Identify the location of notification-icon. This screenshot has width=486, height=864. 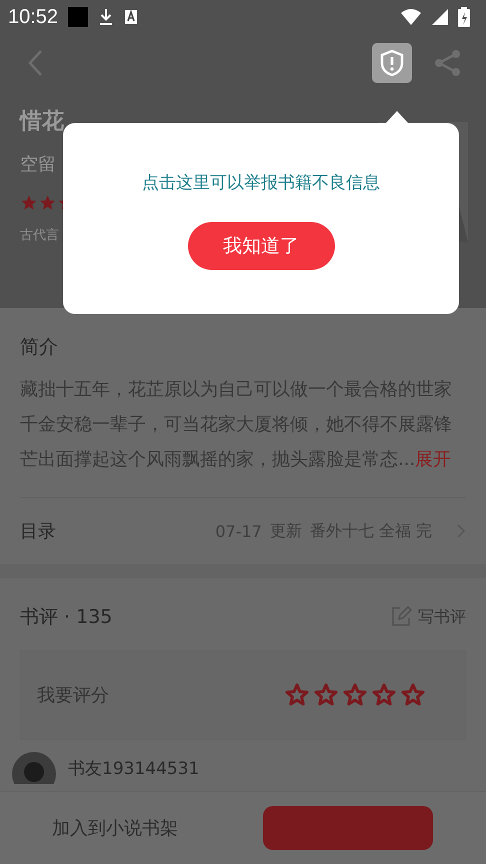
(78, 17).